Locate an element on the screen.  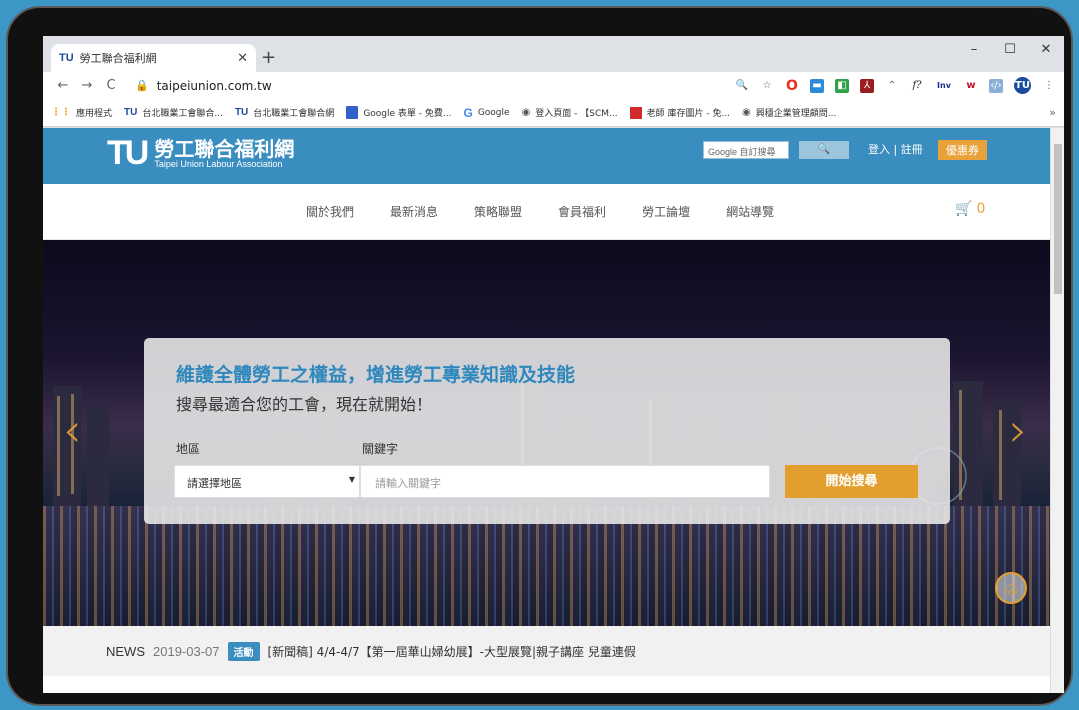
news-label: NEWS is located at coordinates (125, 651).